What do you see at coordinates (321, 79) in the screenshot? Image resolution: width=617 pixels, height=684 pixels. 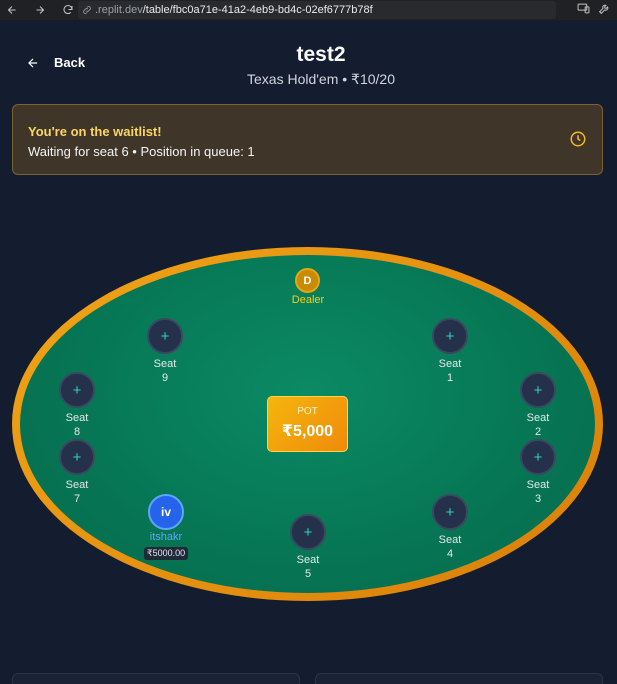 I see `table-subtitle: Texas Hold'em • ₹10/20` at bounding box center [321, 79].